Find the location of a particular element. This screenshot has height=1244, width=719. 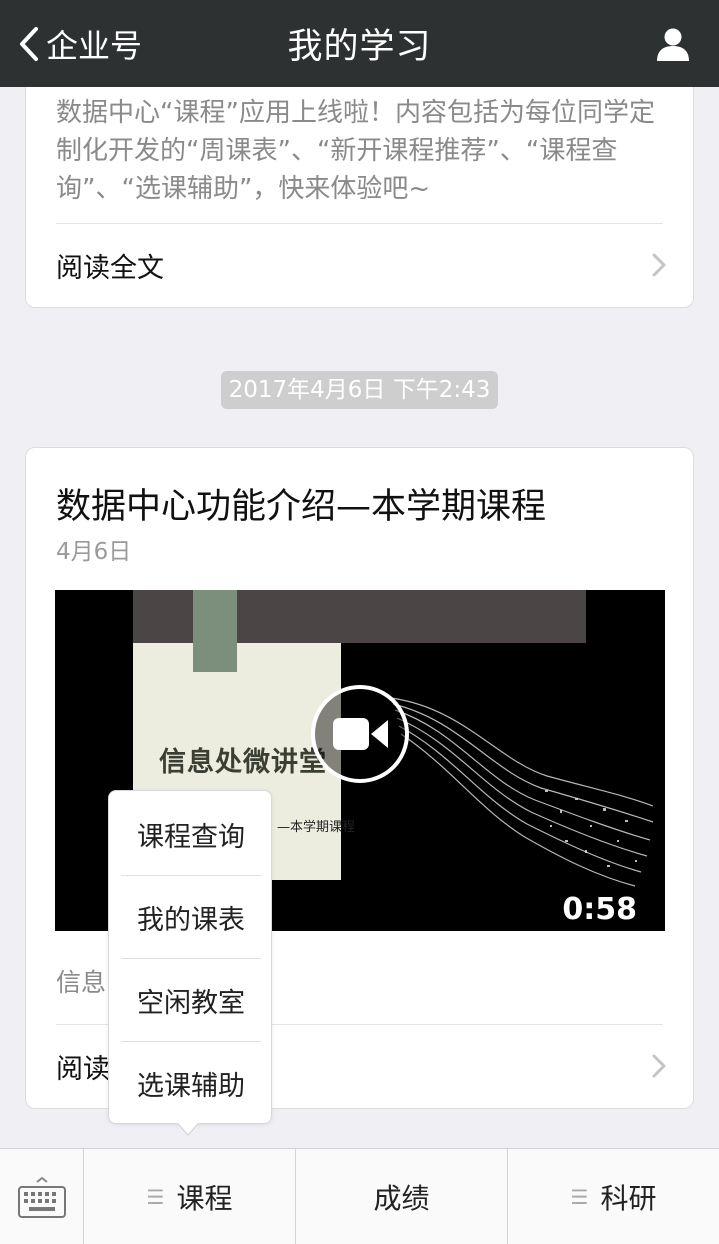

menu-button-course: ☰ 课程 is located at coordinates (190, 1196).